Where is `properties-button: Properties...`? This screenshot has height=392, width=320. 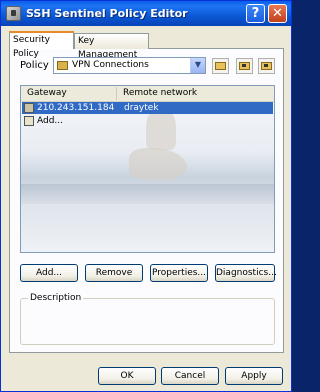 properties-button: Properties... is located at coordinates (179, 273).